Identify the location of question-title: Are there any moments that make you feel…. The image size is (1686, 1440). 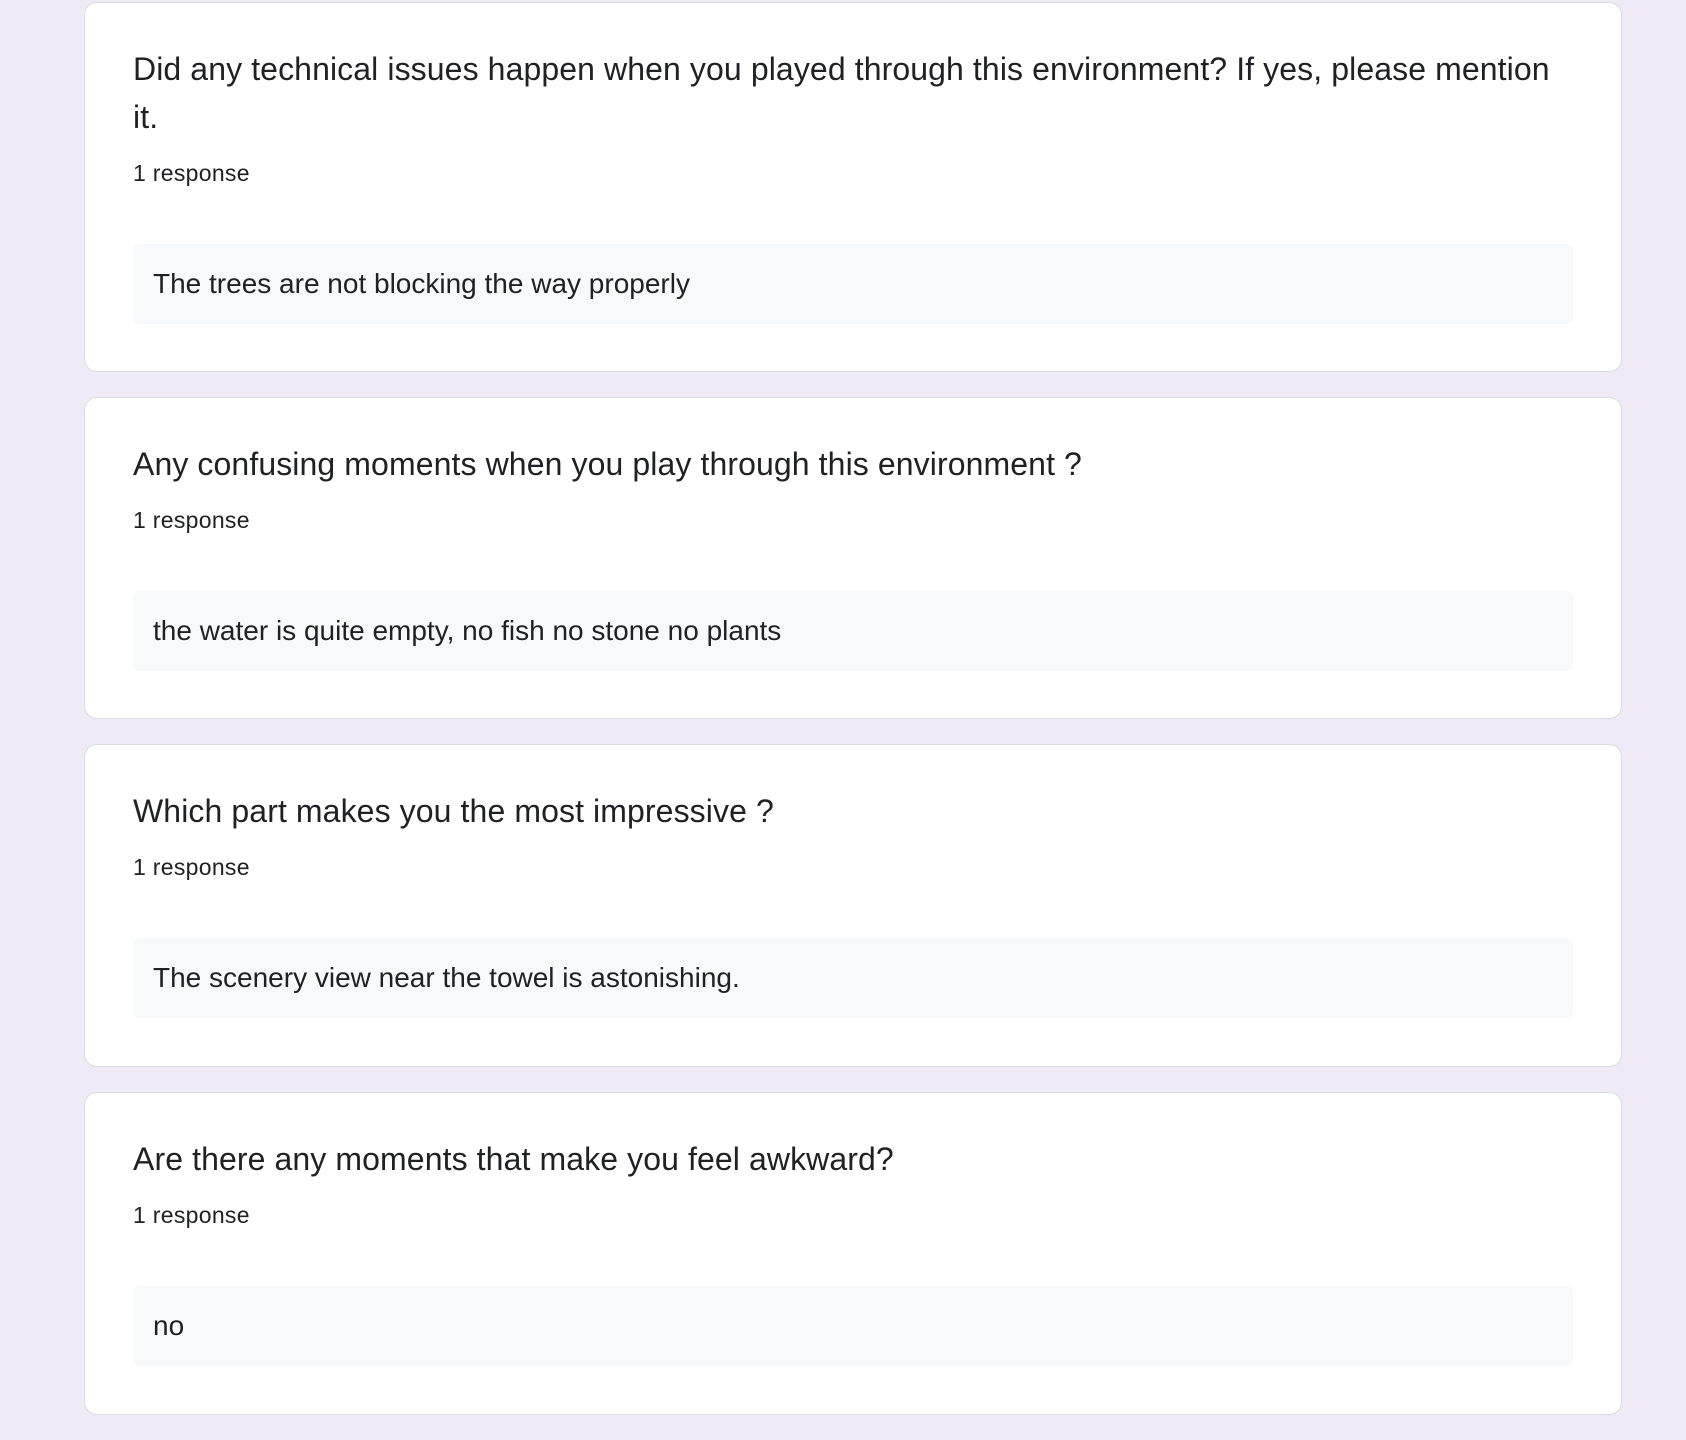
(513, 1159).